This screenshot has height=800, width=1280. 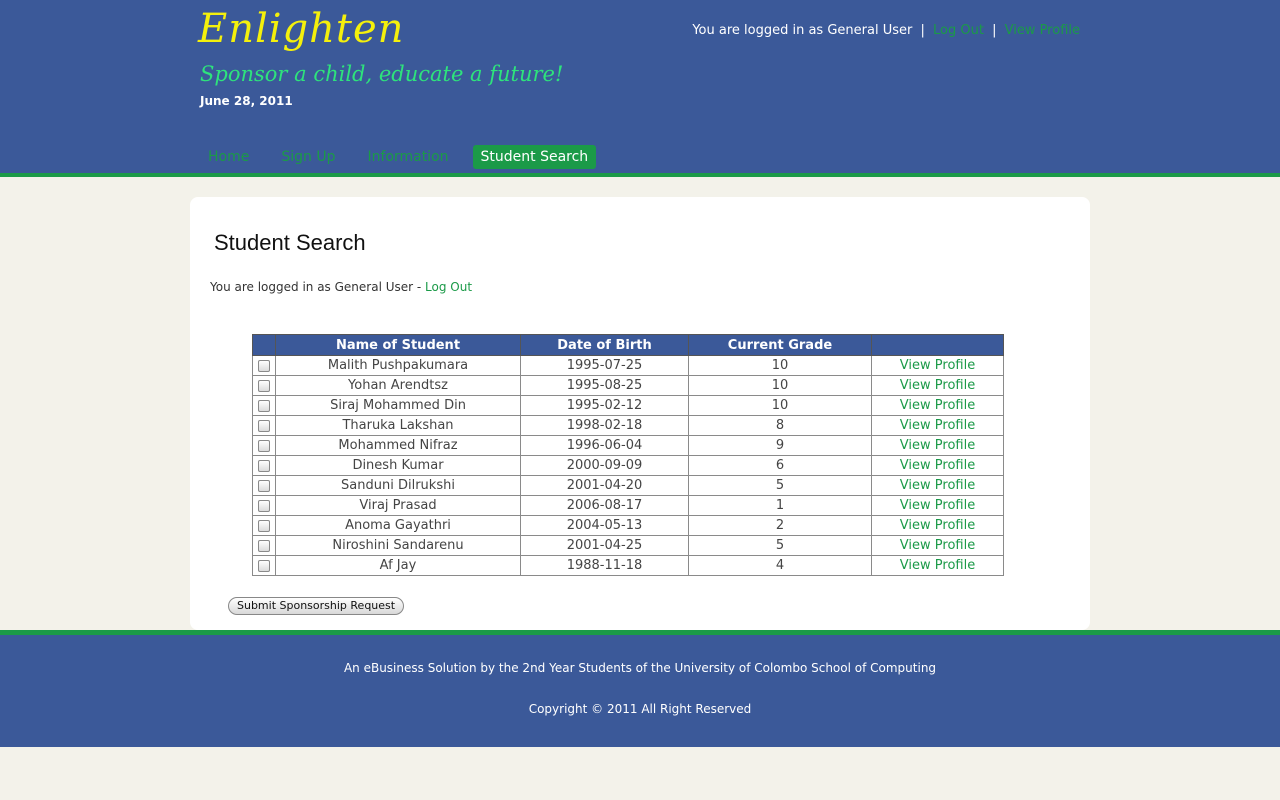 I want to click on student-name: Sanduni Dilrukshi, so click(x=398, y=485).